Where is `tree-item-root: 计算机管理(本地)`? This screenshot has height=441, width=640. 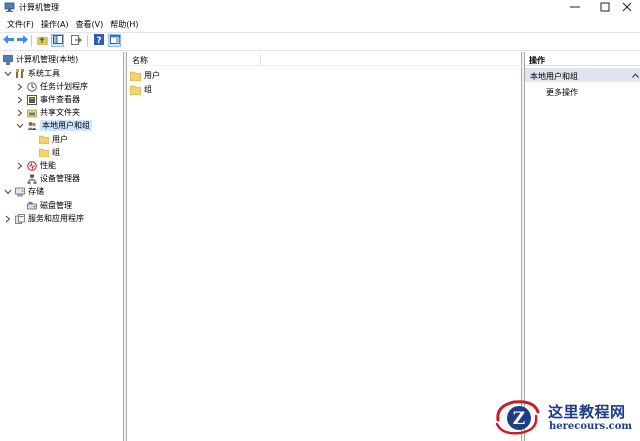
tree-item-root: 计算机管理(本地) is located at coordinates (40, 59).